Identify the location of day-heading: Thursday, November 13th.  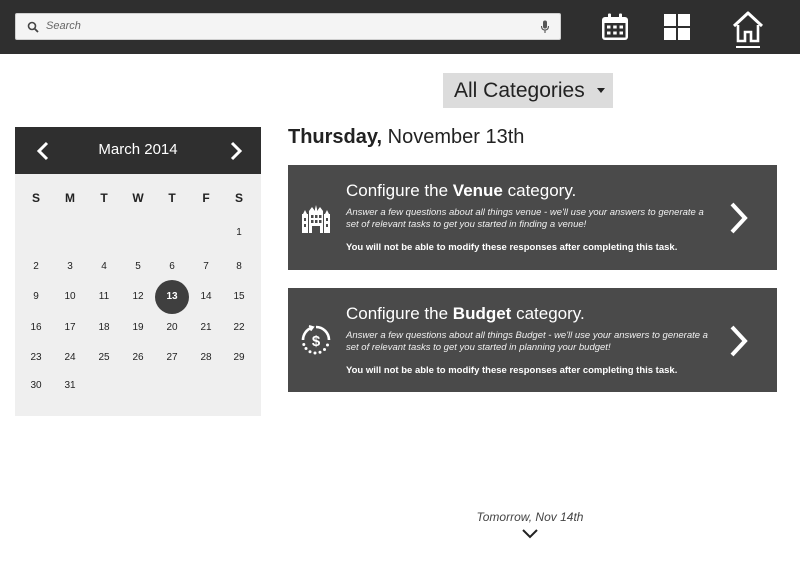
(406, 137).